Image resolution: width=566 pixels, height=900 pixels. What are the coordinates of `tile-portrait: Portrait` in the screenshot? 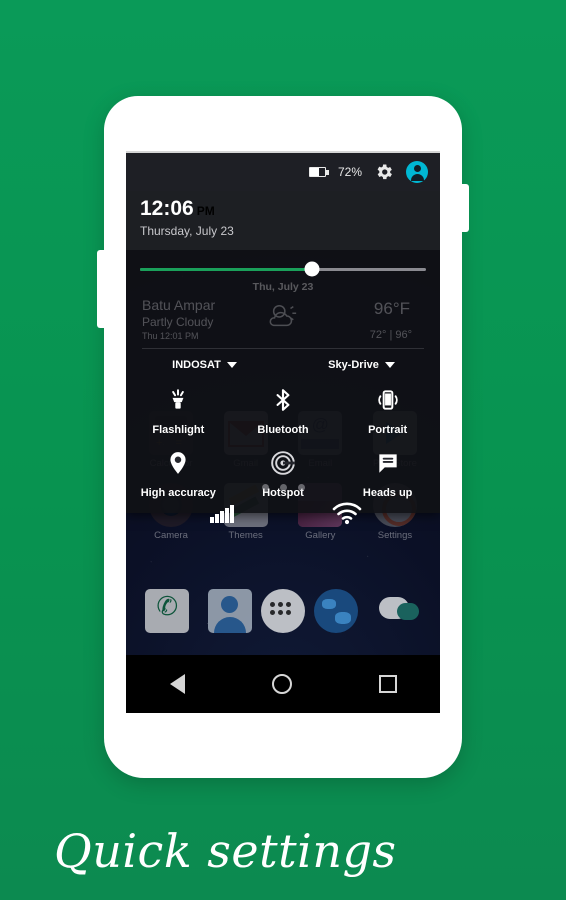 It's located at (387, 410).